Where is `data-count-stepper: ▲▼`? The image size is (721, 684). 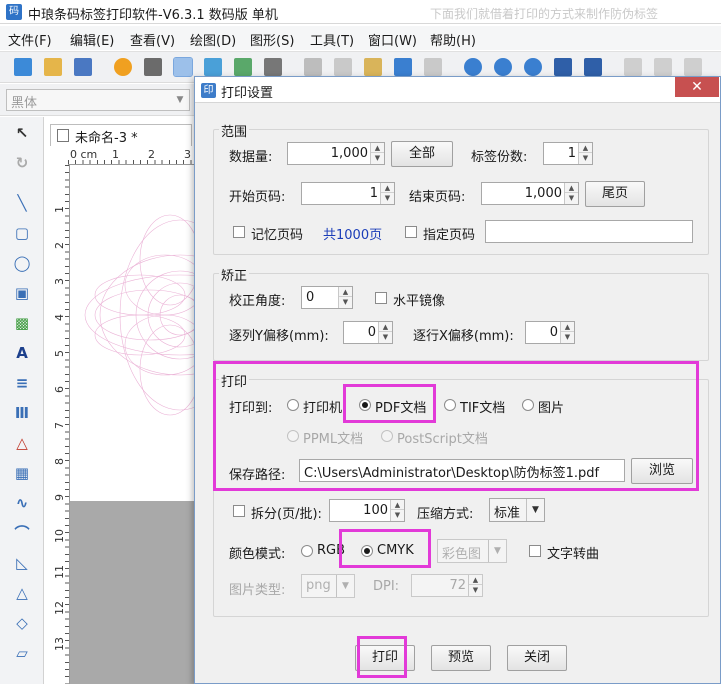 data-count-stepper: ▲▼ is located at coordinates (336, 153).